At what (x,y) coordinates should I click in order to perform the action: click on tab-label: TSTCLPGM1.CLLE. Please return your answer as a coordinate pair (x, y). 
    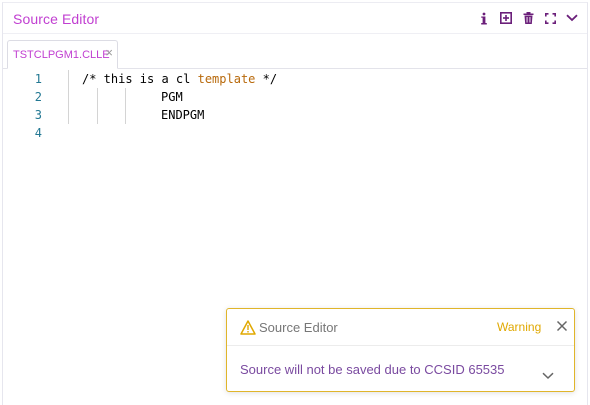
    Looking at the image, I should click on (61, 55).